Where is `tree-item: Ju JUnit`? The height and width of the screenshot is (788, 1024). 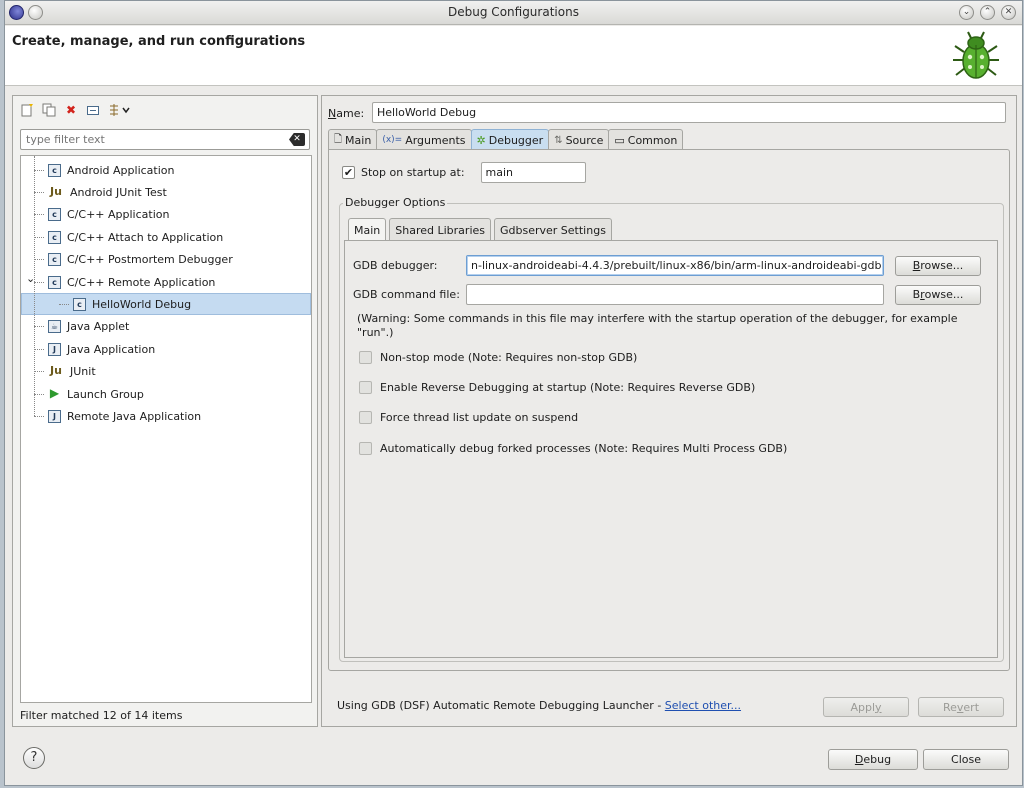 tree-item: Ju JUnit is located at coordinates (166, 372).